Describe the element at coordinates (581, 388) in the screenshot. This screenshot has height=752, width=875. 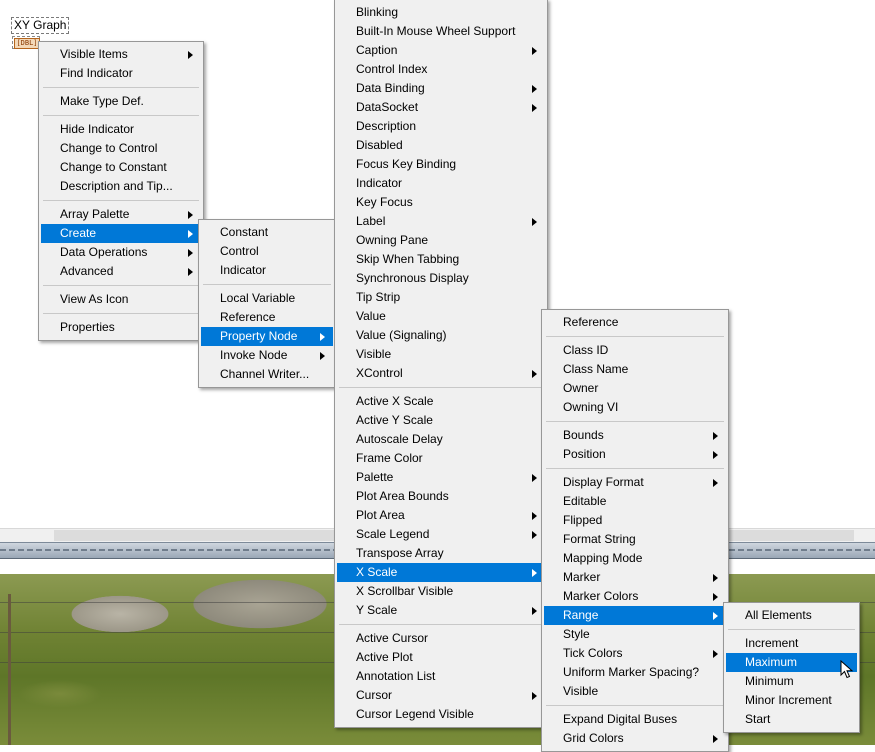
I see `menu-item-label: Owner` at that location.